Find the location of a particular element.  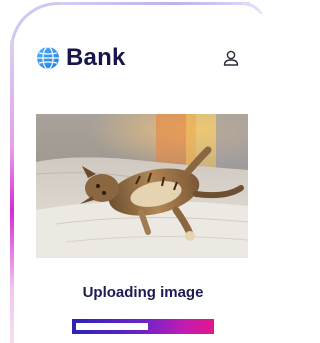

app-title: Bank is located at coordinates (96, 57).